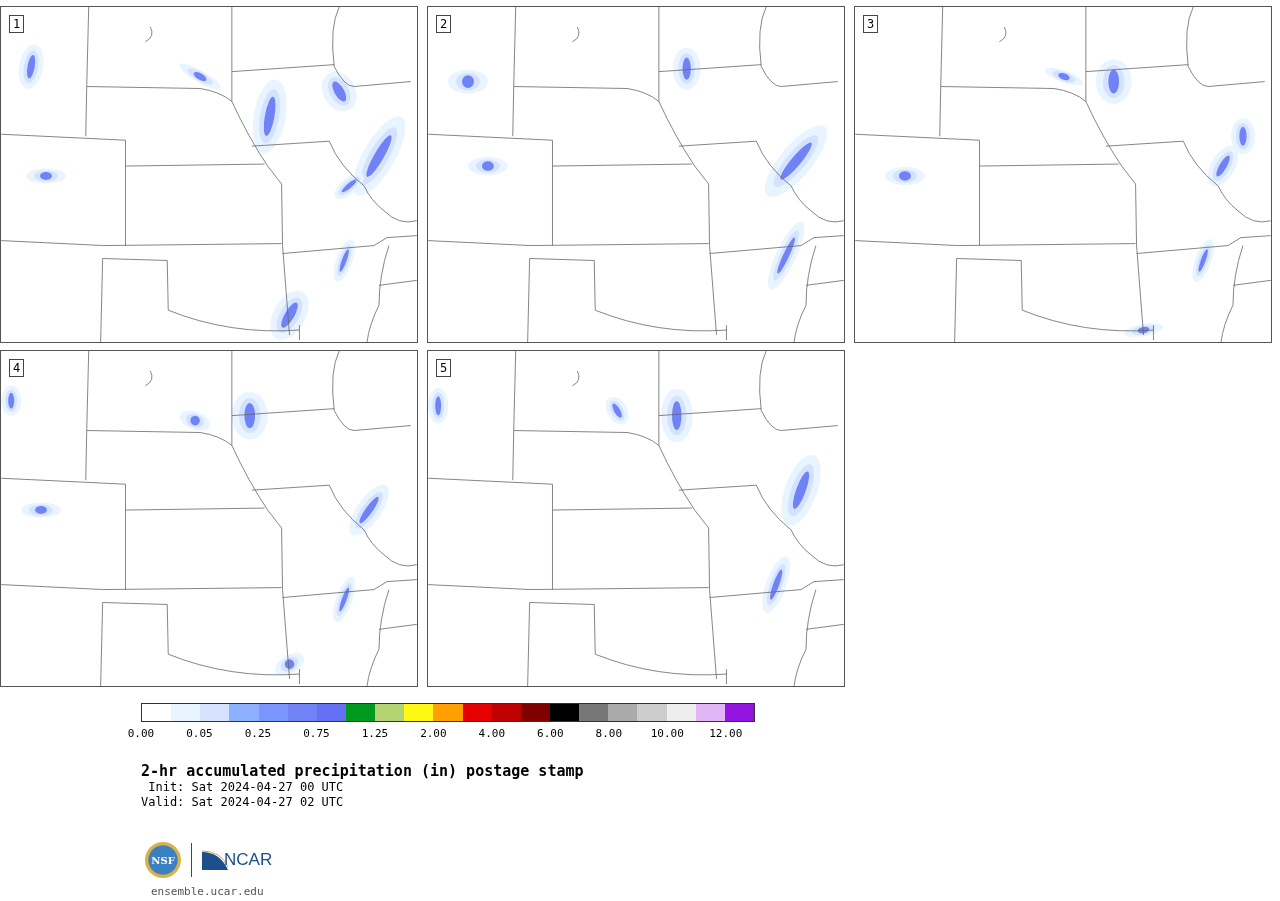 This screenshot has height=901, width=1280. What do you see at coordinates (871, 24) in the screenshot?
I see `panel-number: 3` at bounding box center [871, 24].